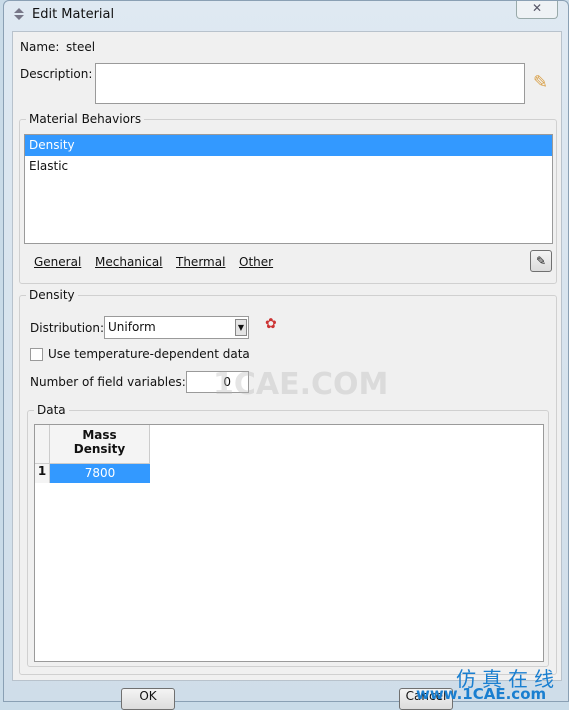 The height and width of the screenshot is (710, 569). I want to click on menu-mechanical: Mechanical, so click(129, 262).